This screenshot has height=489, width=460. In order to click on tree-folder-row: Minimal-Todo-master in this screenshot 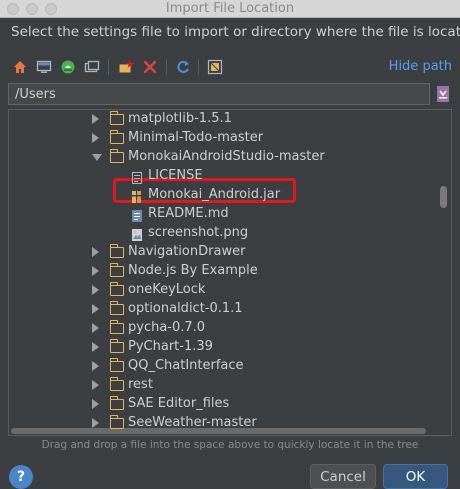, I will do `click(224, 138)`.